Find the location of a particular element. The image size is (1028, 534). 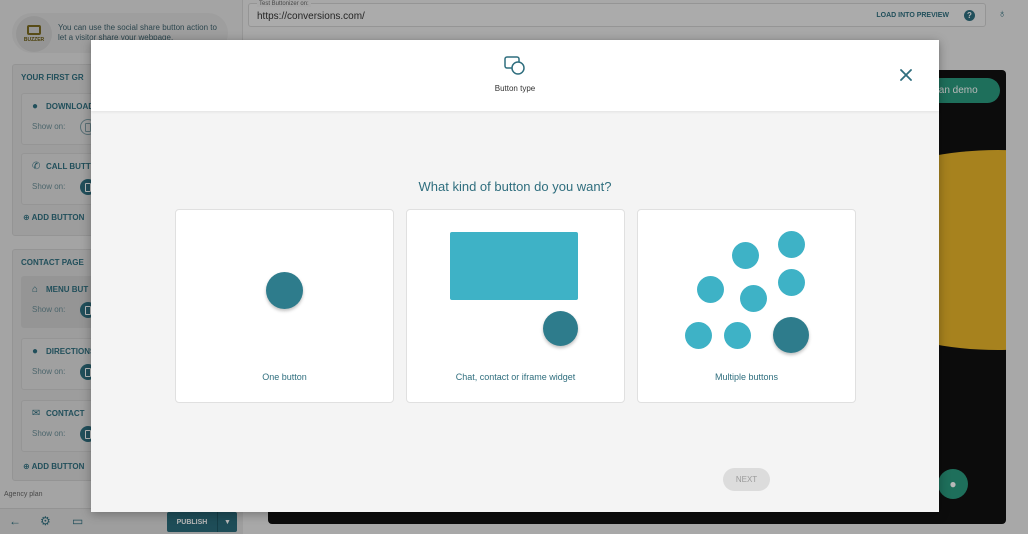

close-icon is located at coordinates (906, 75).